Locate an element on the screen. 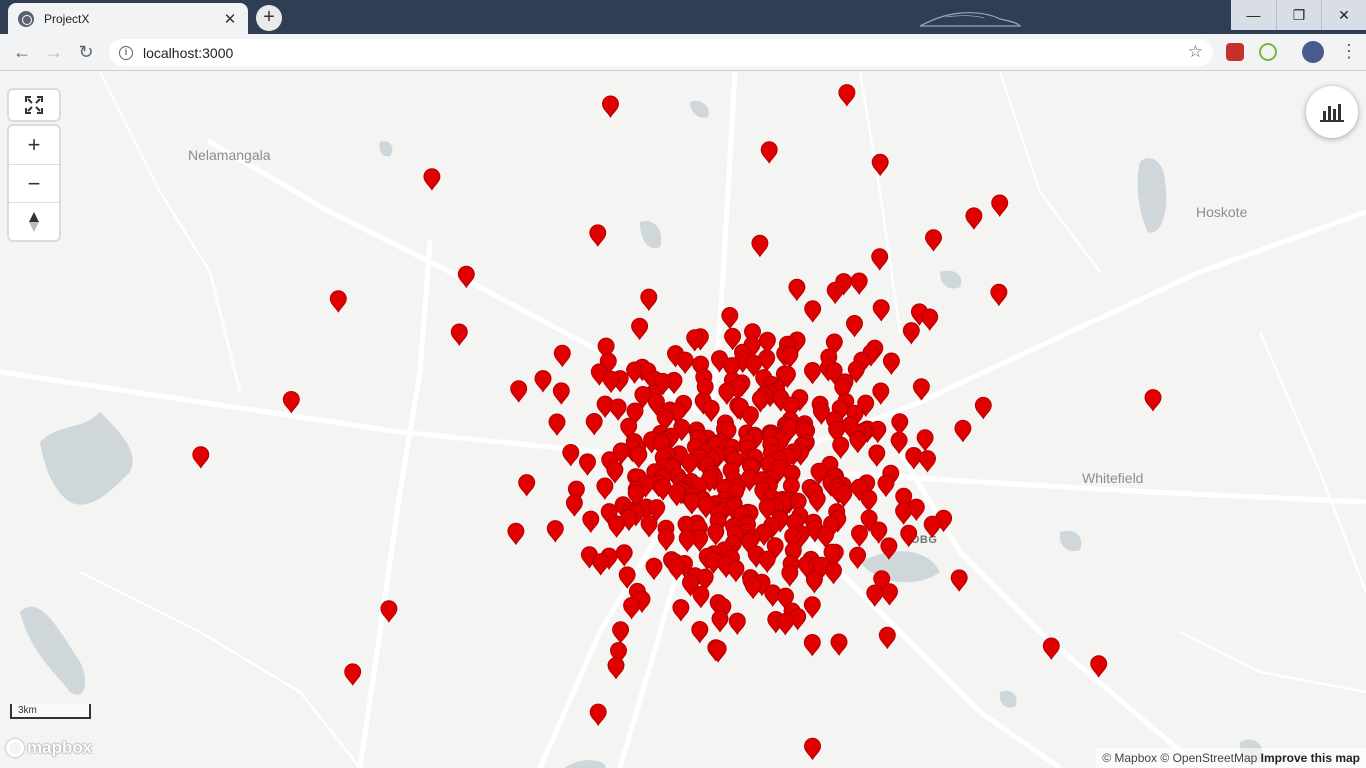 The height and width of the screenshot is (768, 1366). forward-icon: → is located at coordinates (54, 52).